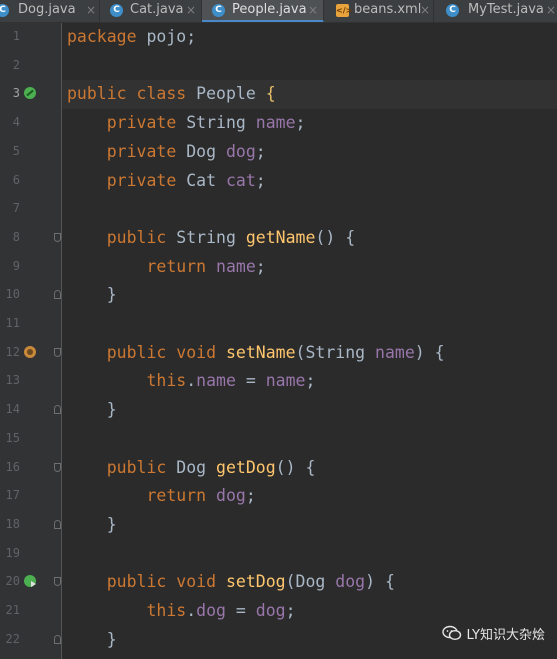 Image resolution: width=557 pixels, height=659 pixels. Describe the element at coordinates (12, 581) in the screenshot. I see `line-number: 20` at that location.